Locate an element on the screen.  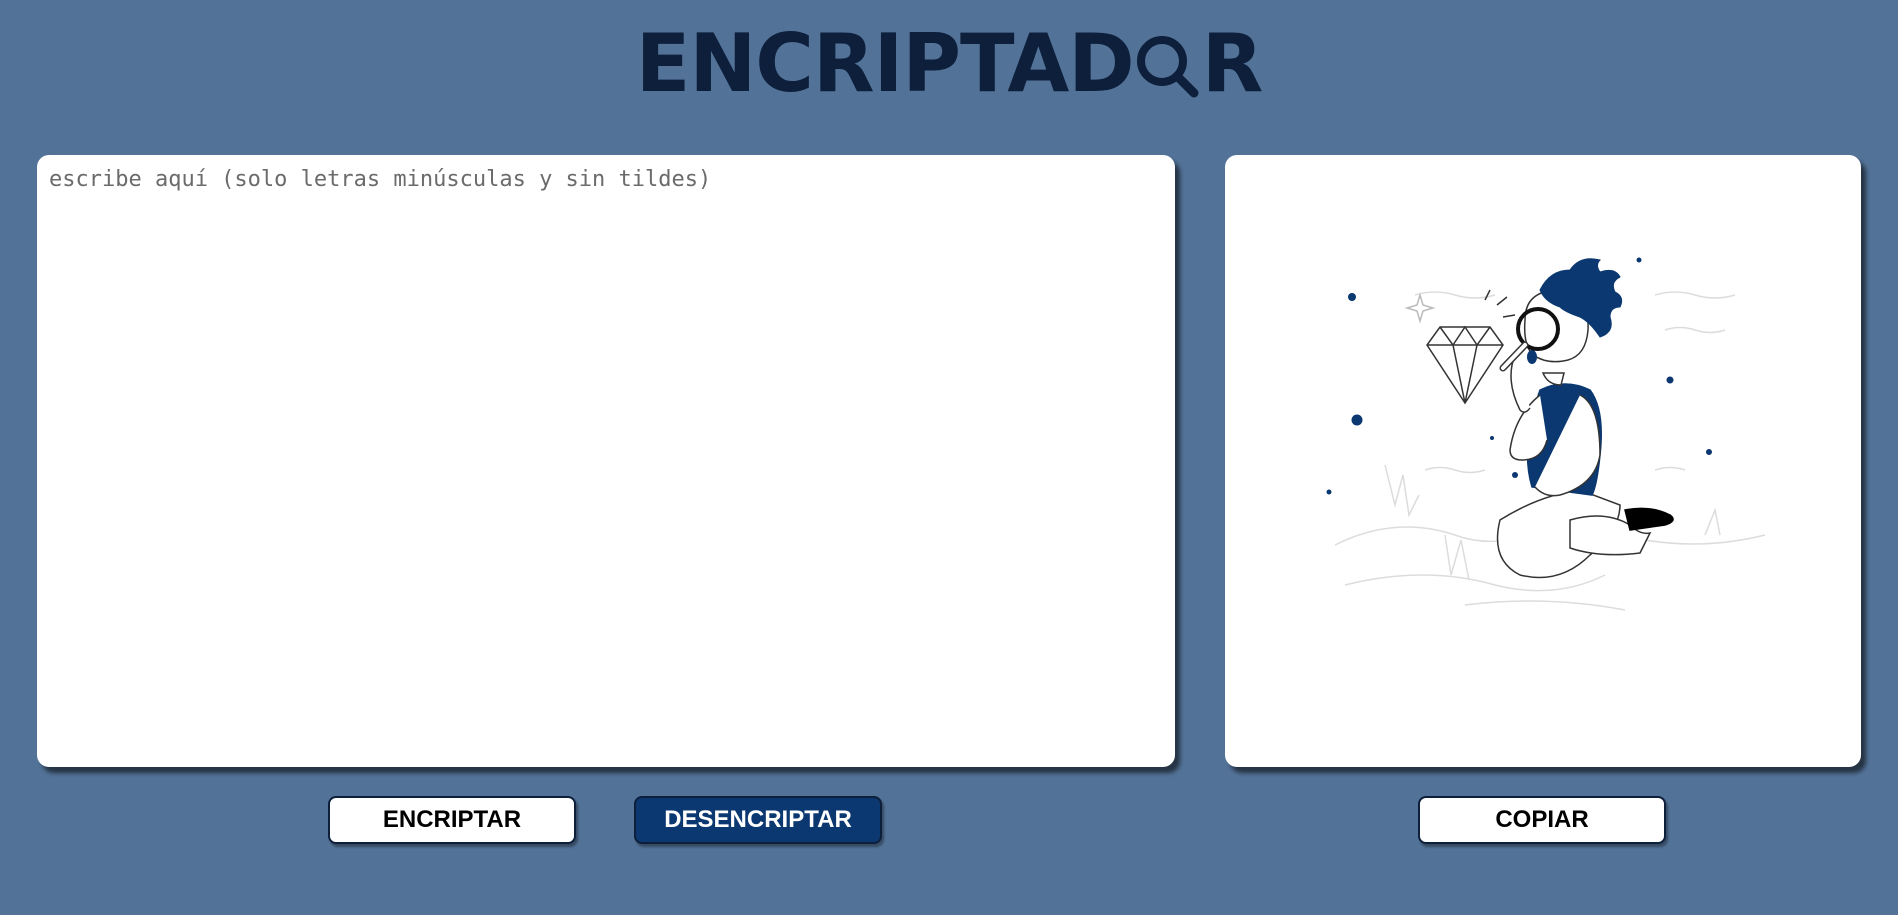
magnifier-icon is located at coordinates (1167, 67).